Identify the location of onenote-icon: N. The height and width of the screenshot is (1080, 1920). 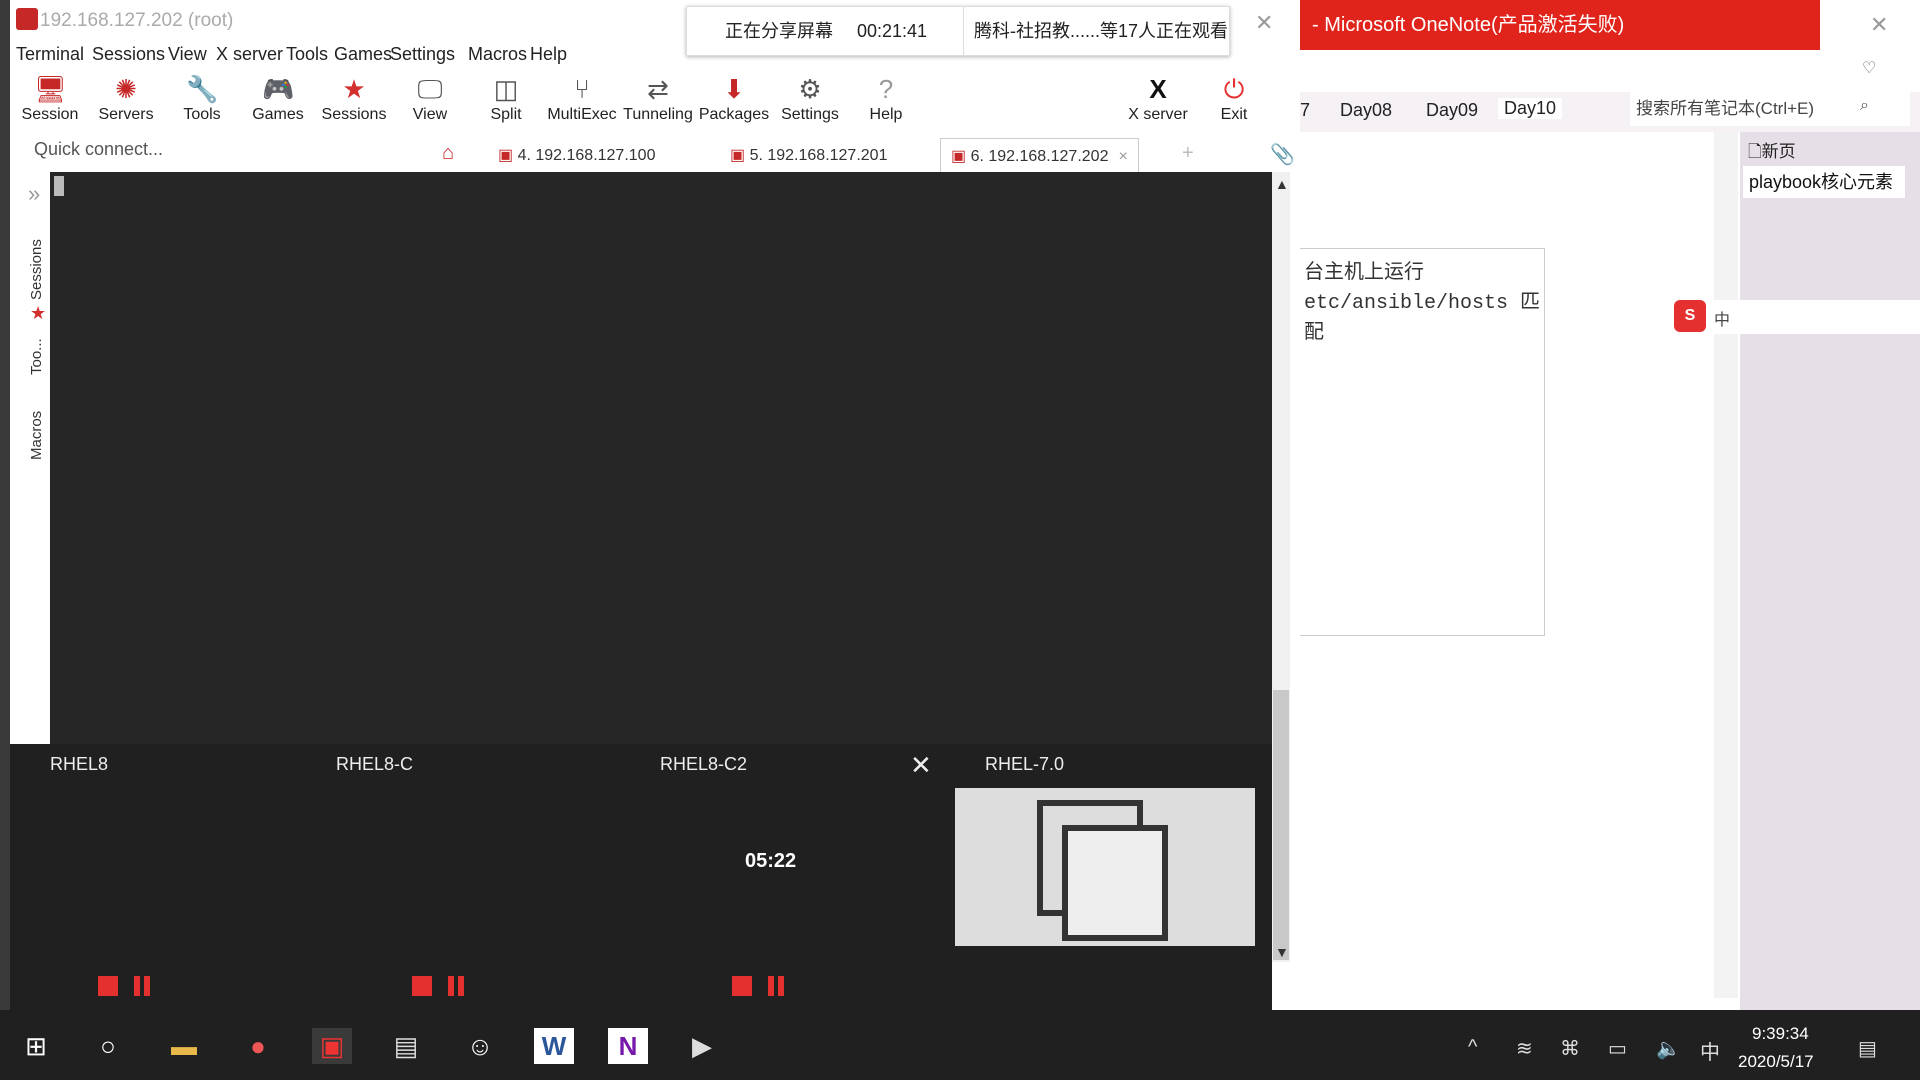
(628, 1046).